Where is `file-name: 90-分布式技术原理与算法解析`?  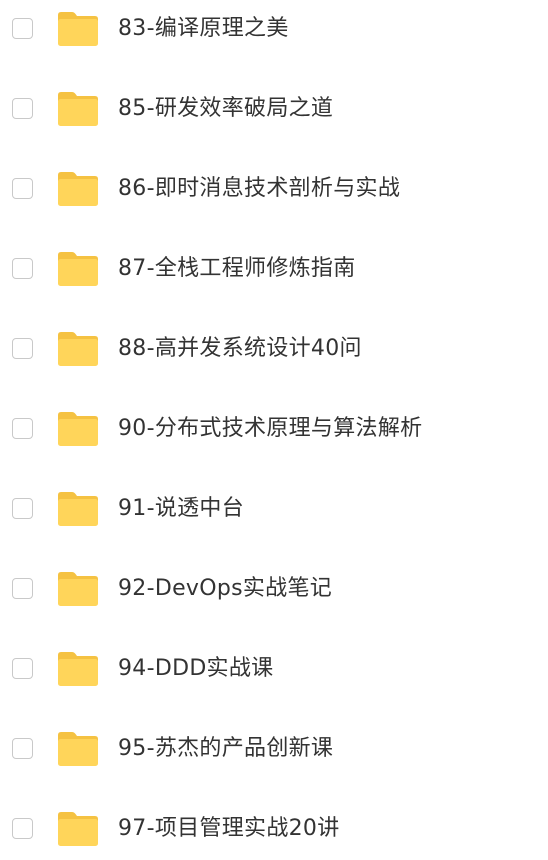
file-name: 90-分布式技术原理与算法解析 is located at coordinates (270, 429).